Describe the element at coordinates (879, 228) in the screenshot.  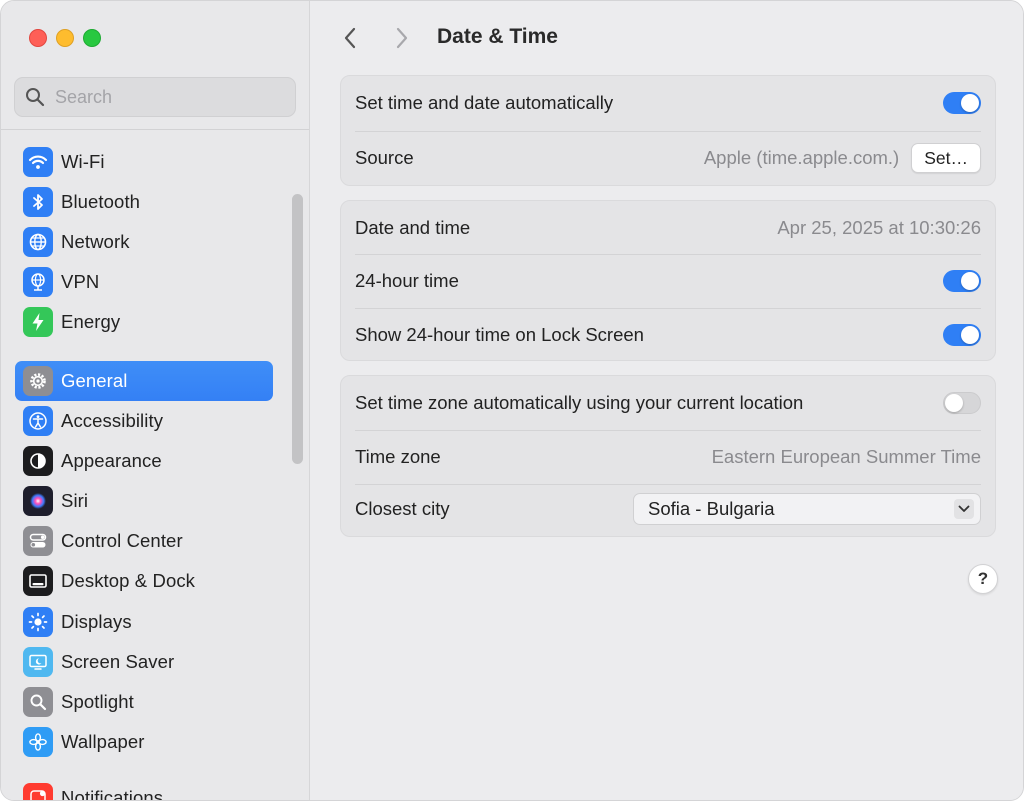
I see `date-time-value: Apr 25, 2025 at 10:30:26` at that location.